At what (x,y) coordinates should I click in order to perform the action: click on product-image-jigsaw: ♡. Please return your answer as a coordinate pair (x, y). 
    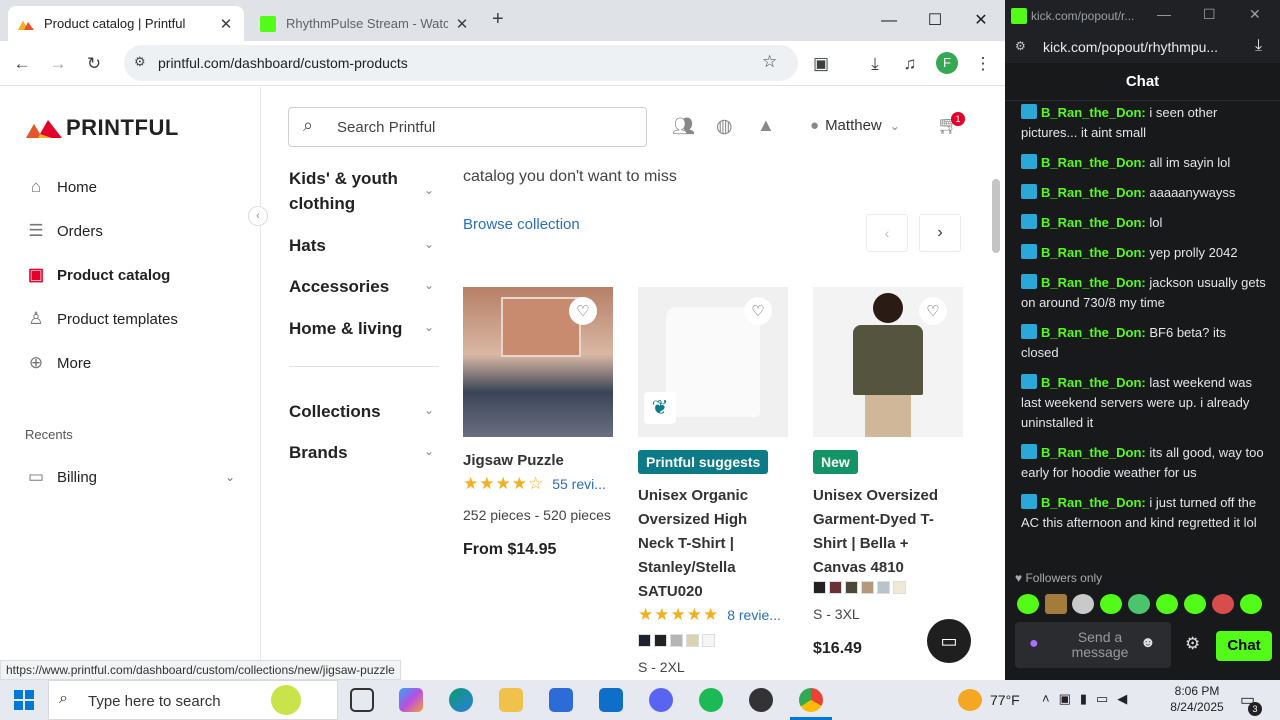
    Looking at the image, I should click on (538, 362).